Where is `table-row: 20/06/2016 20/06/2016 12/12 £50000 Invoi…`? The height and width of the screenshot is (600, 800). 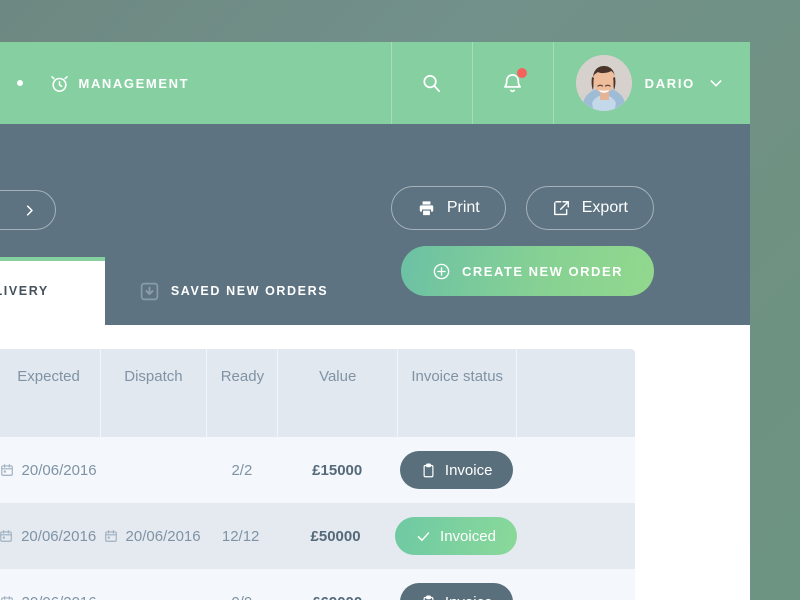
table-row: 20/06/2016 20/06/2016 12/12 £50000 Invoi… is located at coordinates (317, 536).